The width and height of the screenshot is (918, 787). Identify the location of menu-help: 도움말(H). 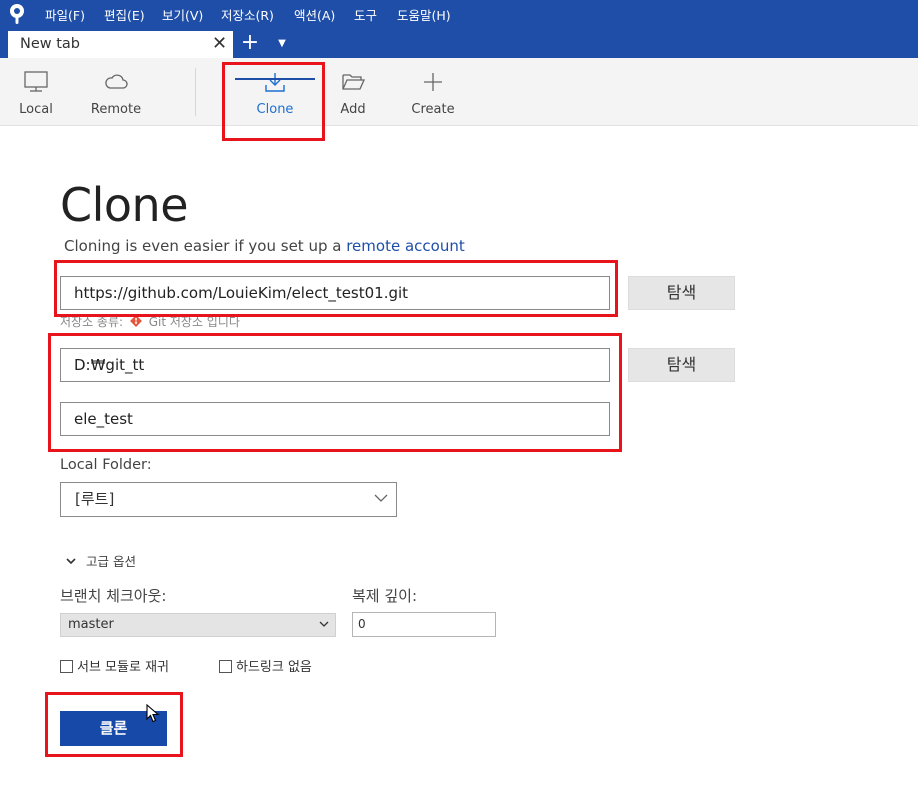
(424, 14).